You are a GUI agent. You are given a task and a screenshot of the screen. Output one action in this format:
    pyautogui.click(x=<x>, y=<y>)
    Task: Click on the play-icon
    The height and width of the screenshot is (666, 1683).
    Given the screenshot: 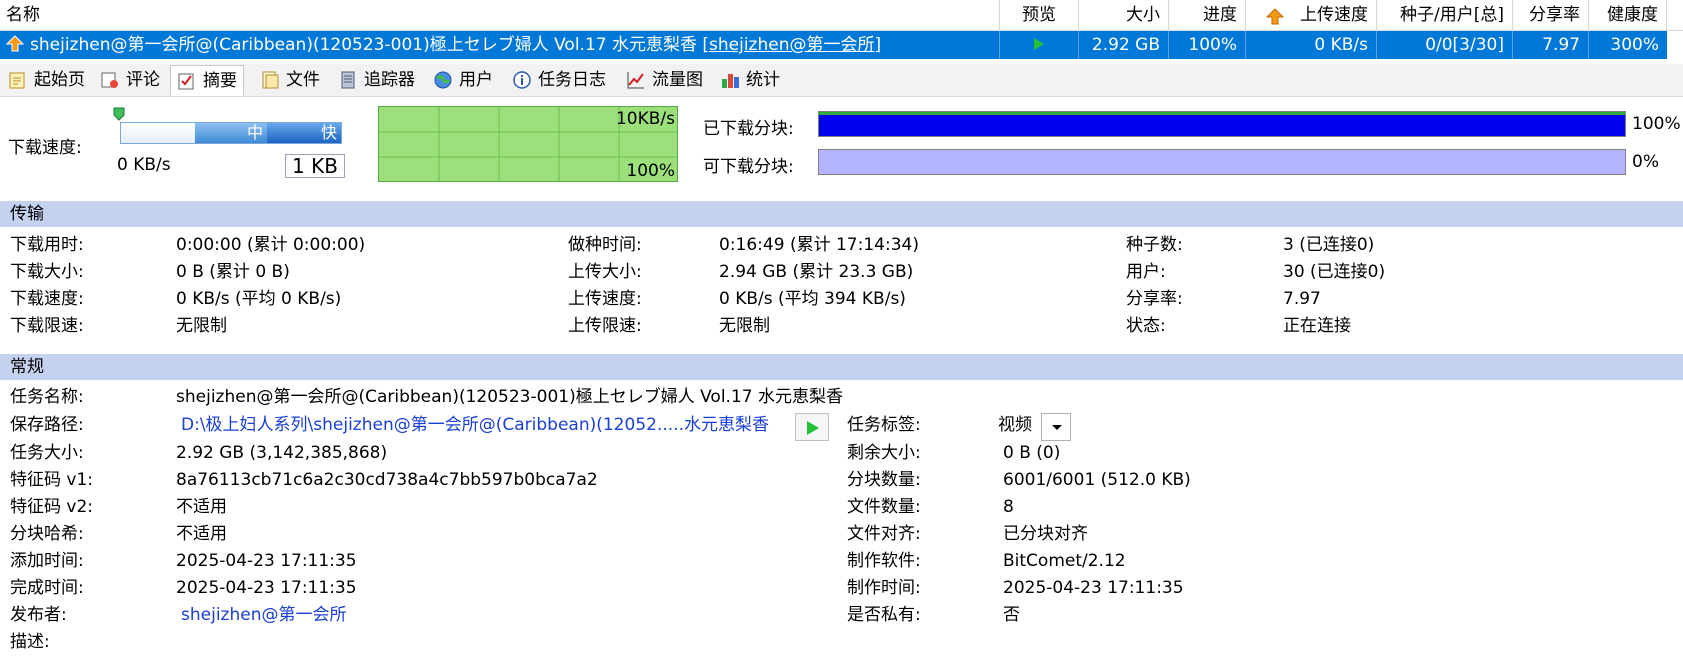 What is the action you would take?
    pyautogui.click(x=1039, y=44)
    